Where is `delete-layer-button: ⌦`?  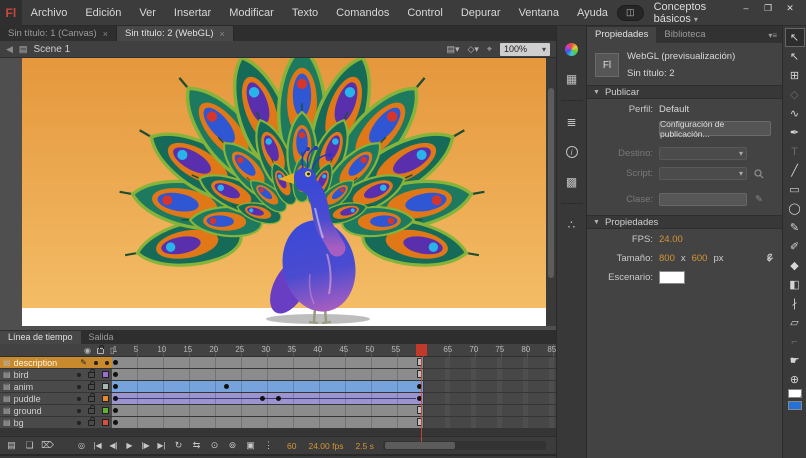 delete-layer-button: ⌦ is located at coordinates (47, 445).